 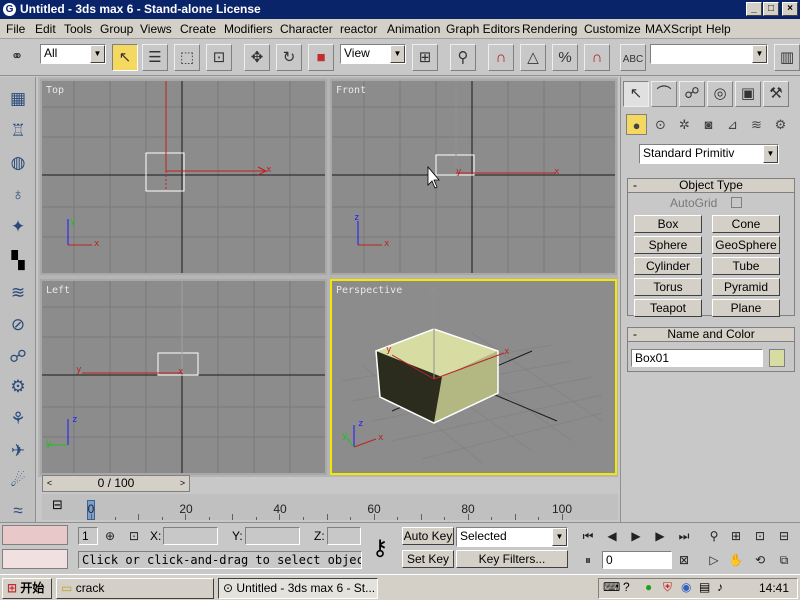 What do you see at coordinates (636, 536) in the screenshot?
I see `play-icon: ▶` at bounding box center [636, 536].